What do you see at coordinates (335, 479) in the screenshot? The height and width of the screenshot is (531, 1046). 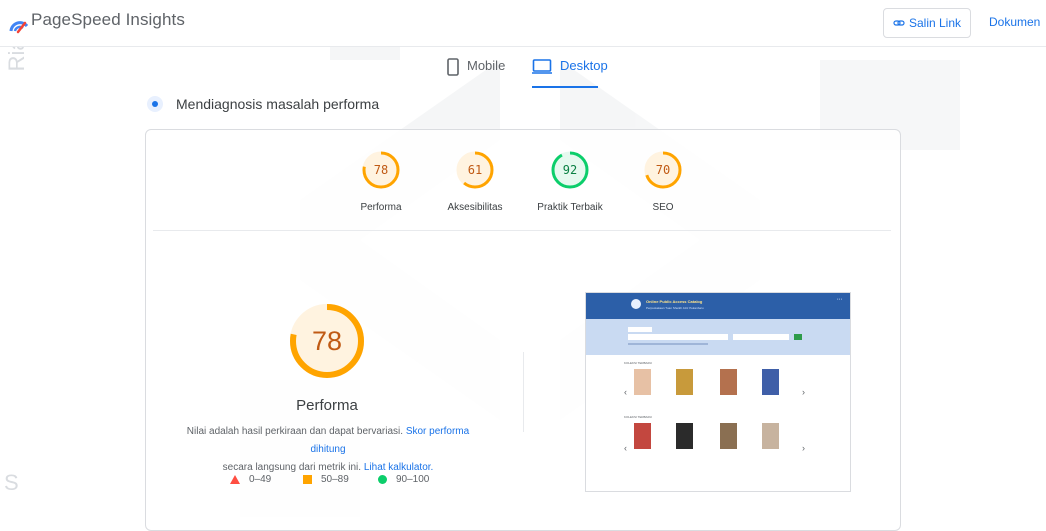 I see `legend-average-range: 50–89` at bounding box center [335, 479].